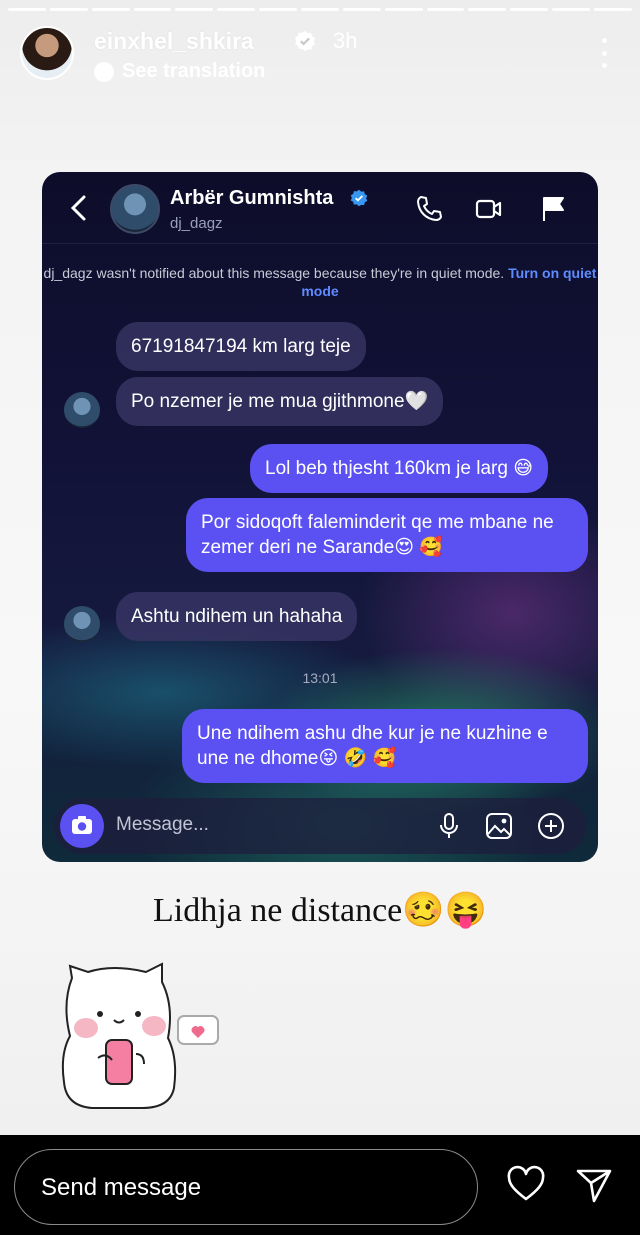 This screenshot has height=1235, width=640. I want to click on heart-icon, so click(526, 1185).